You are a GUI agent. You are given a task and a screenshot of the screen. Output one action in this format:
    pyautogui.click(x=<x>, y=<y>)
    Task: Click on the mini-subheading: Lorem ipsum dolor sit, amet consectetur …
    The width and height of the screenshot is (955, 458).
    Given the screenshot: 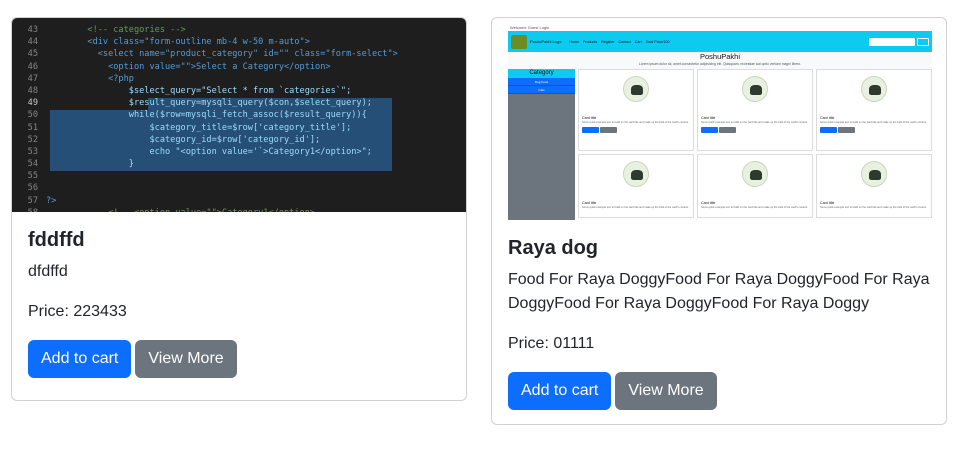 What is the action you would take?
    pyautogui.click(x=720, y=64)
    